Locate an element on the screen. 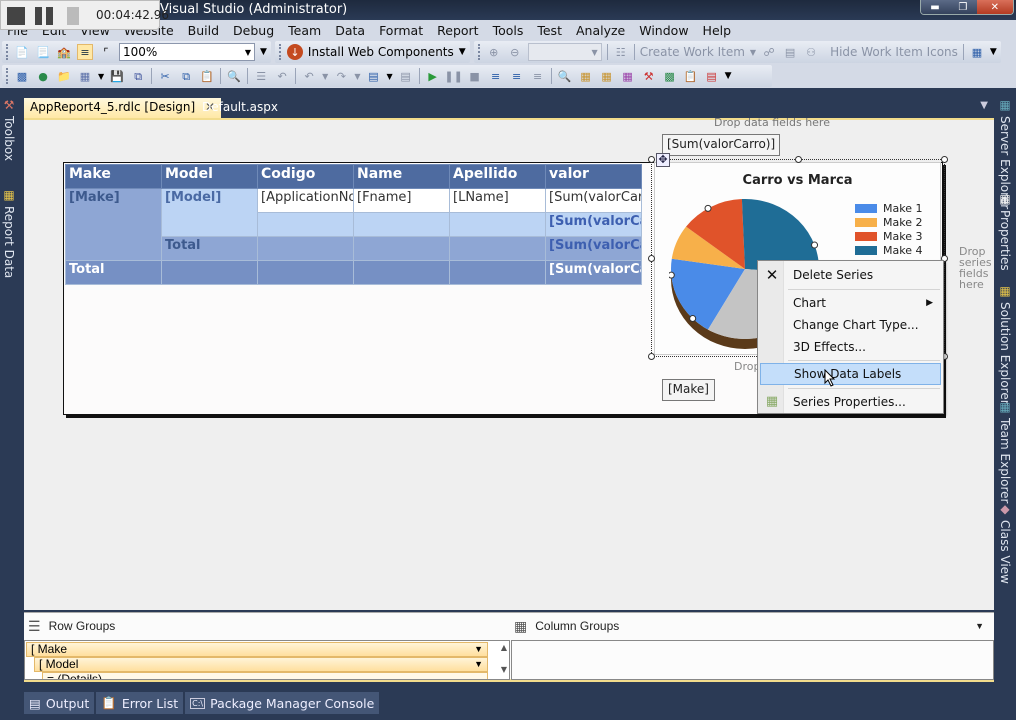  pause-record-button is located at coordinates (38, 16).